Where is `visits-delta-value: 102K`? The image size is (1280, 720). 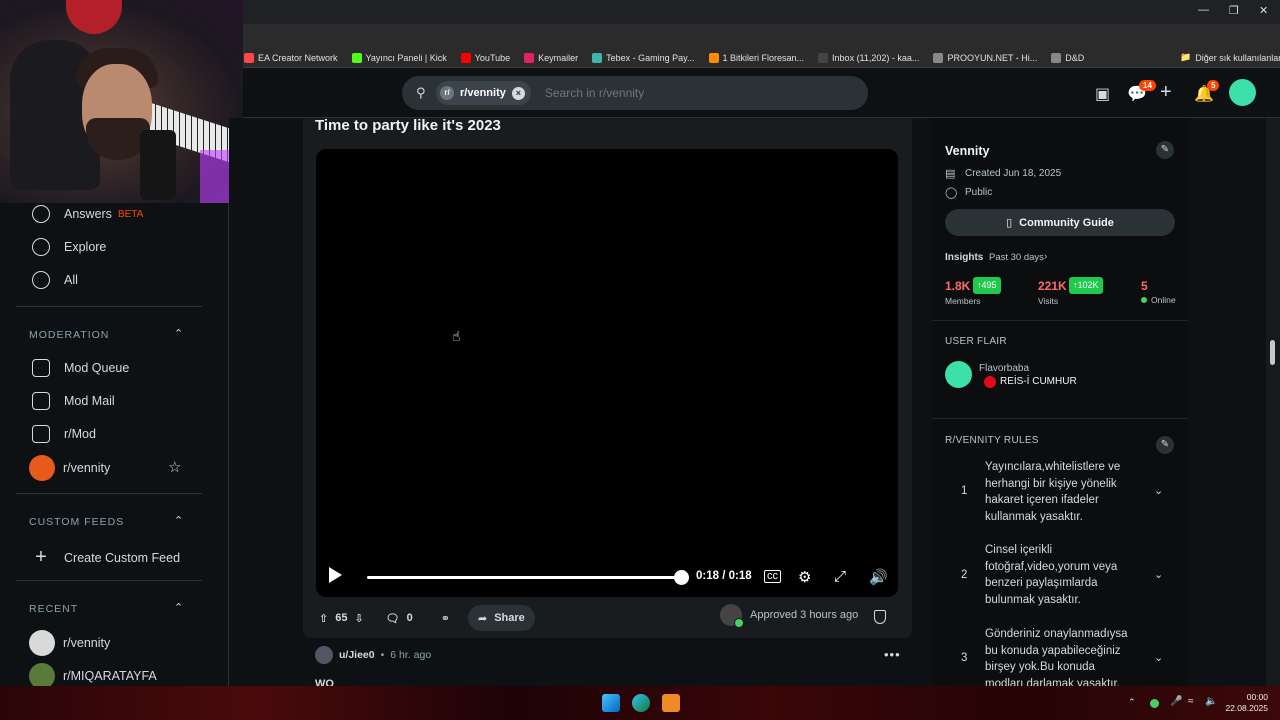
visits-delta-value: 102K is located at coordinates (1088, 285).